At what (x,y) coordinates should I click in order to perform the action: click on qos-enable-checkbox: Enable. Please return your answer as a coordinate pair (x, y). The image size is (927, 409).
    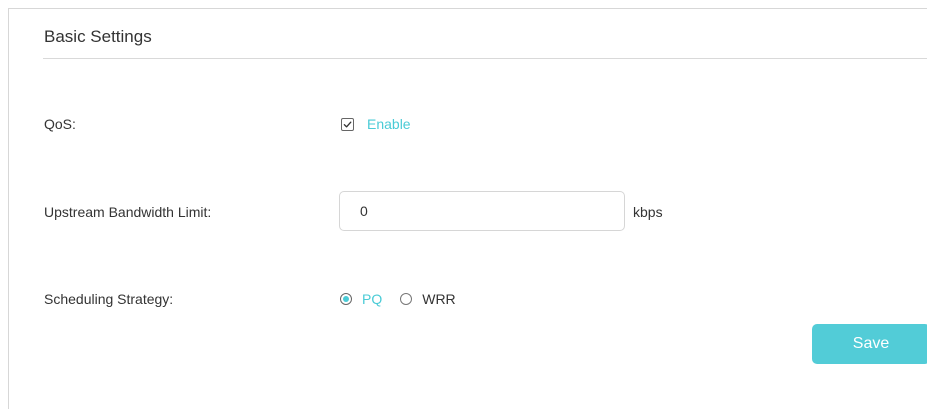
    Looking at the image, I should click on (376, 124).